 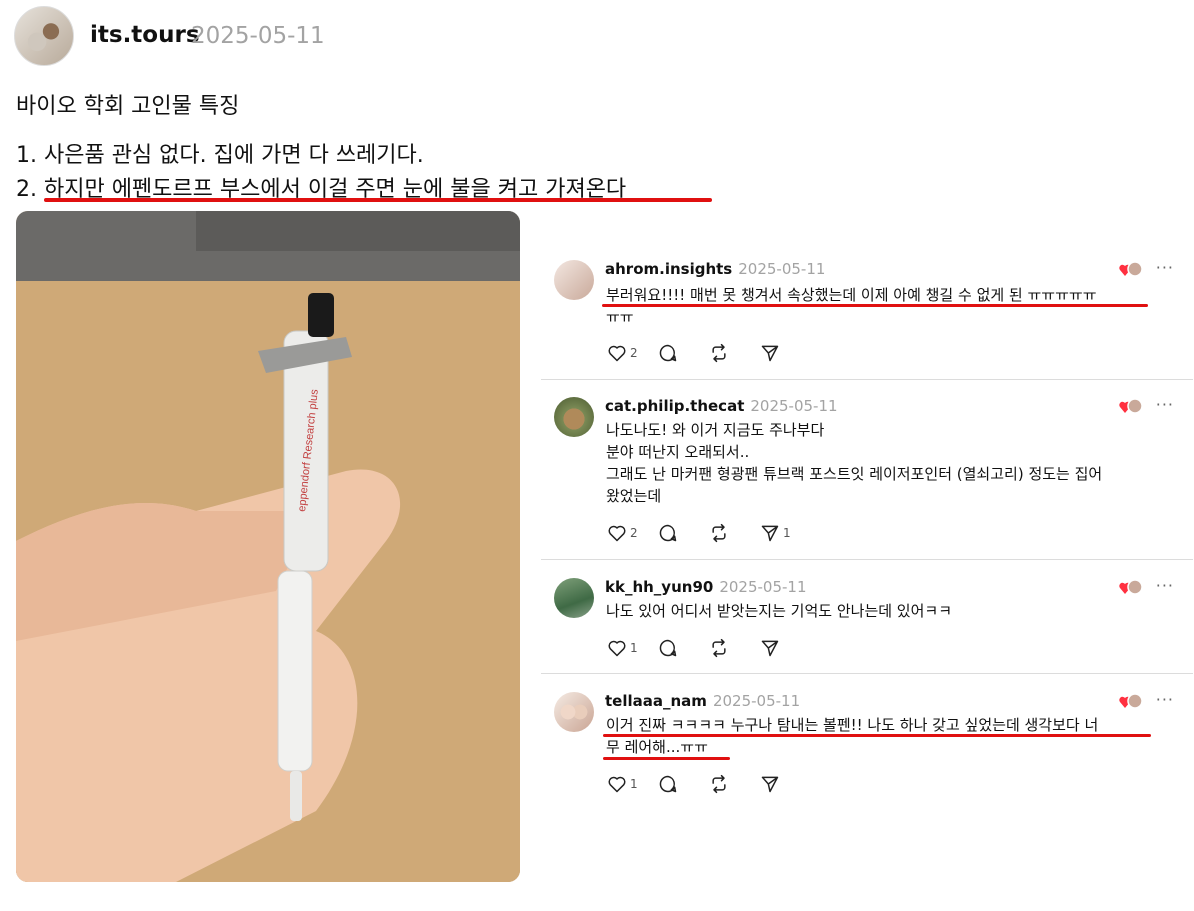 I want to click on post-title: 바이오 학회 고인물 특징, so click(x=128, y=106).